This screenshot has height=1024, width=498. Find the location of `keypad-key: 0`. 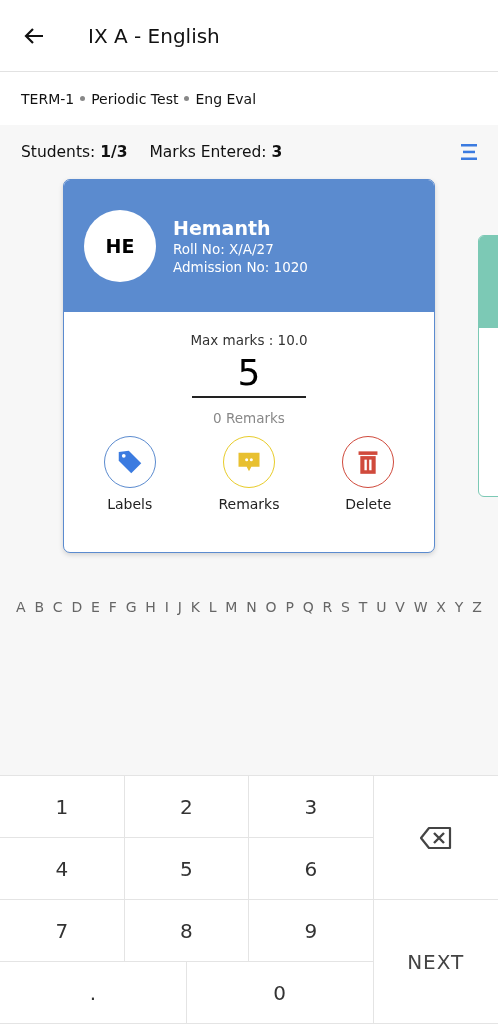

keypad-key: 0 is located at coordinates (280, 993).